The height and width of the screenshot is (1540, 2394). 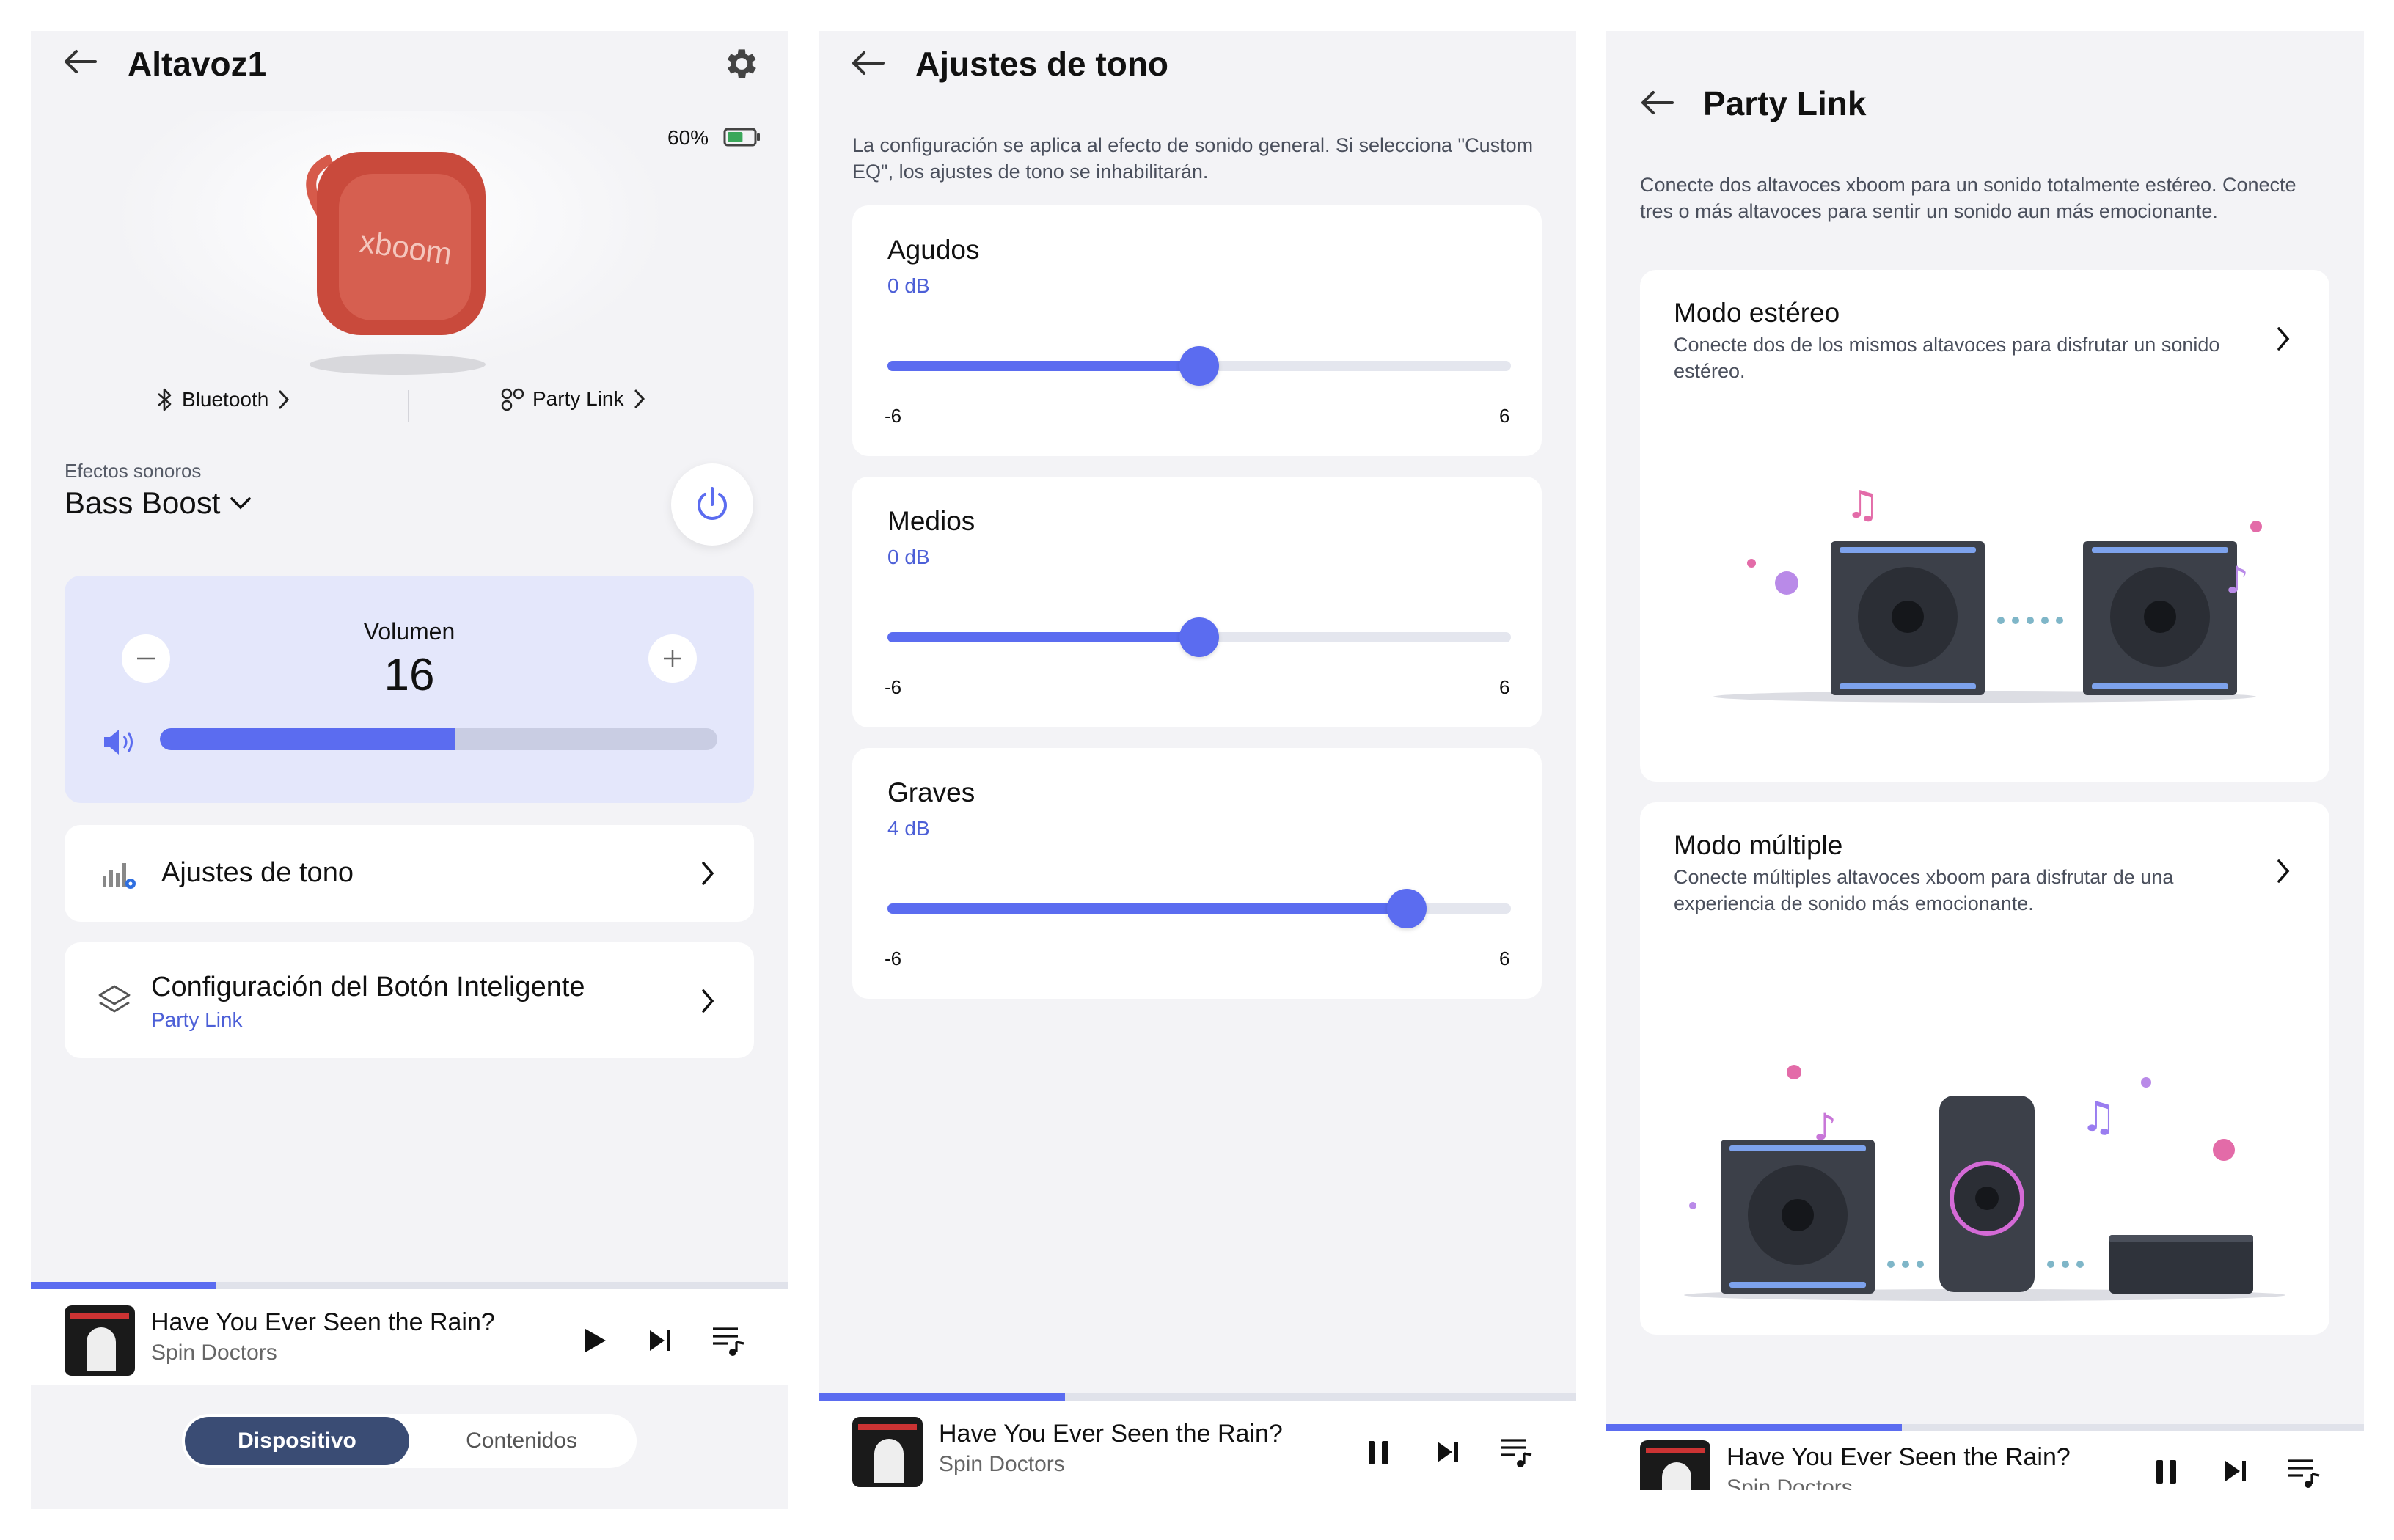 What do you see at coordinates (1197, 873) in the screenshot?
I see `tone-band-card: Graves 4 dB -6 6` at bounding box center [1197, 873].